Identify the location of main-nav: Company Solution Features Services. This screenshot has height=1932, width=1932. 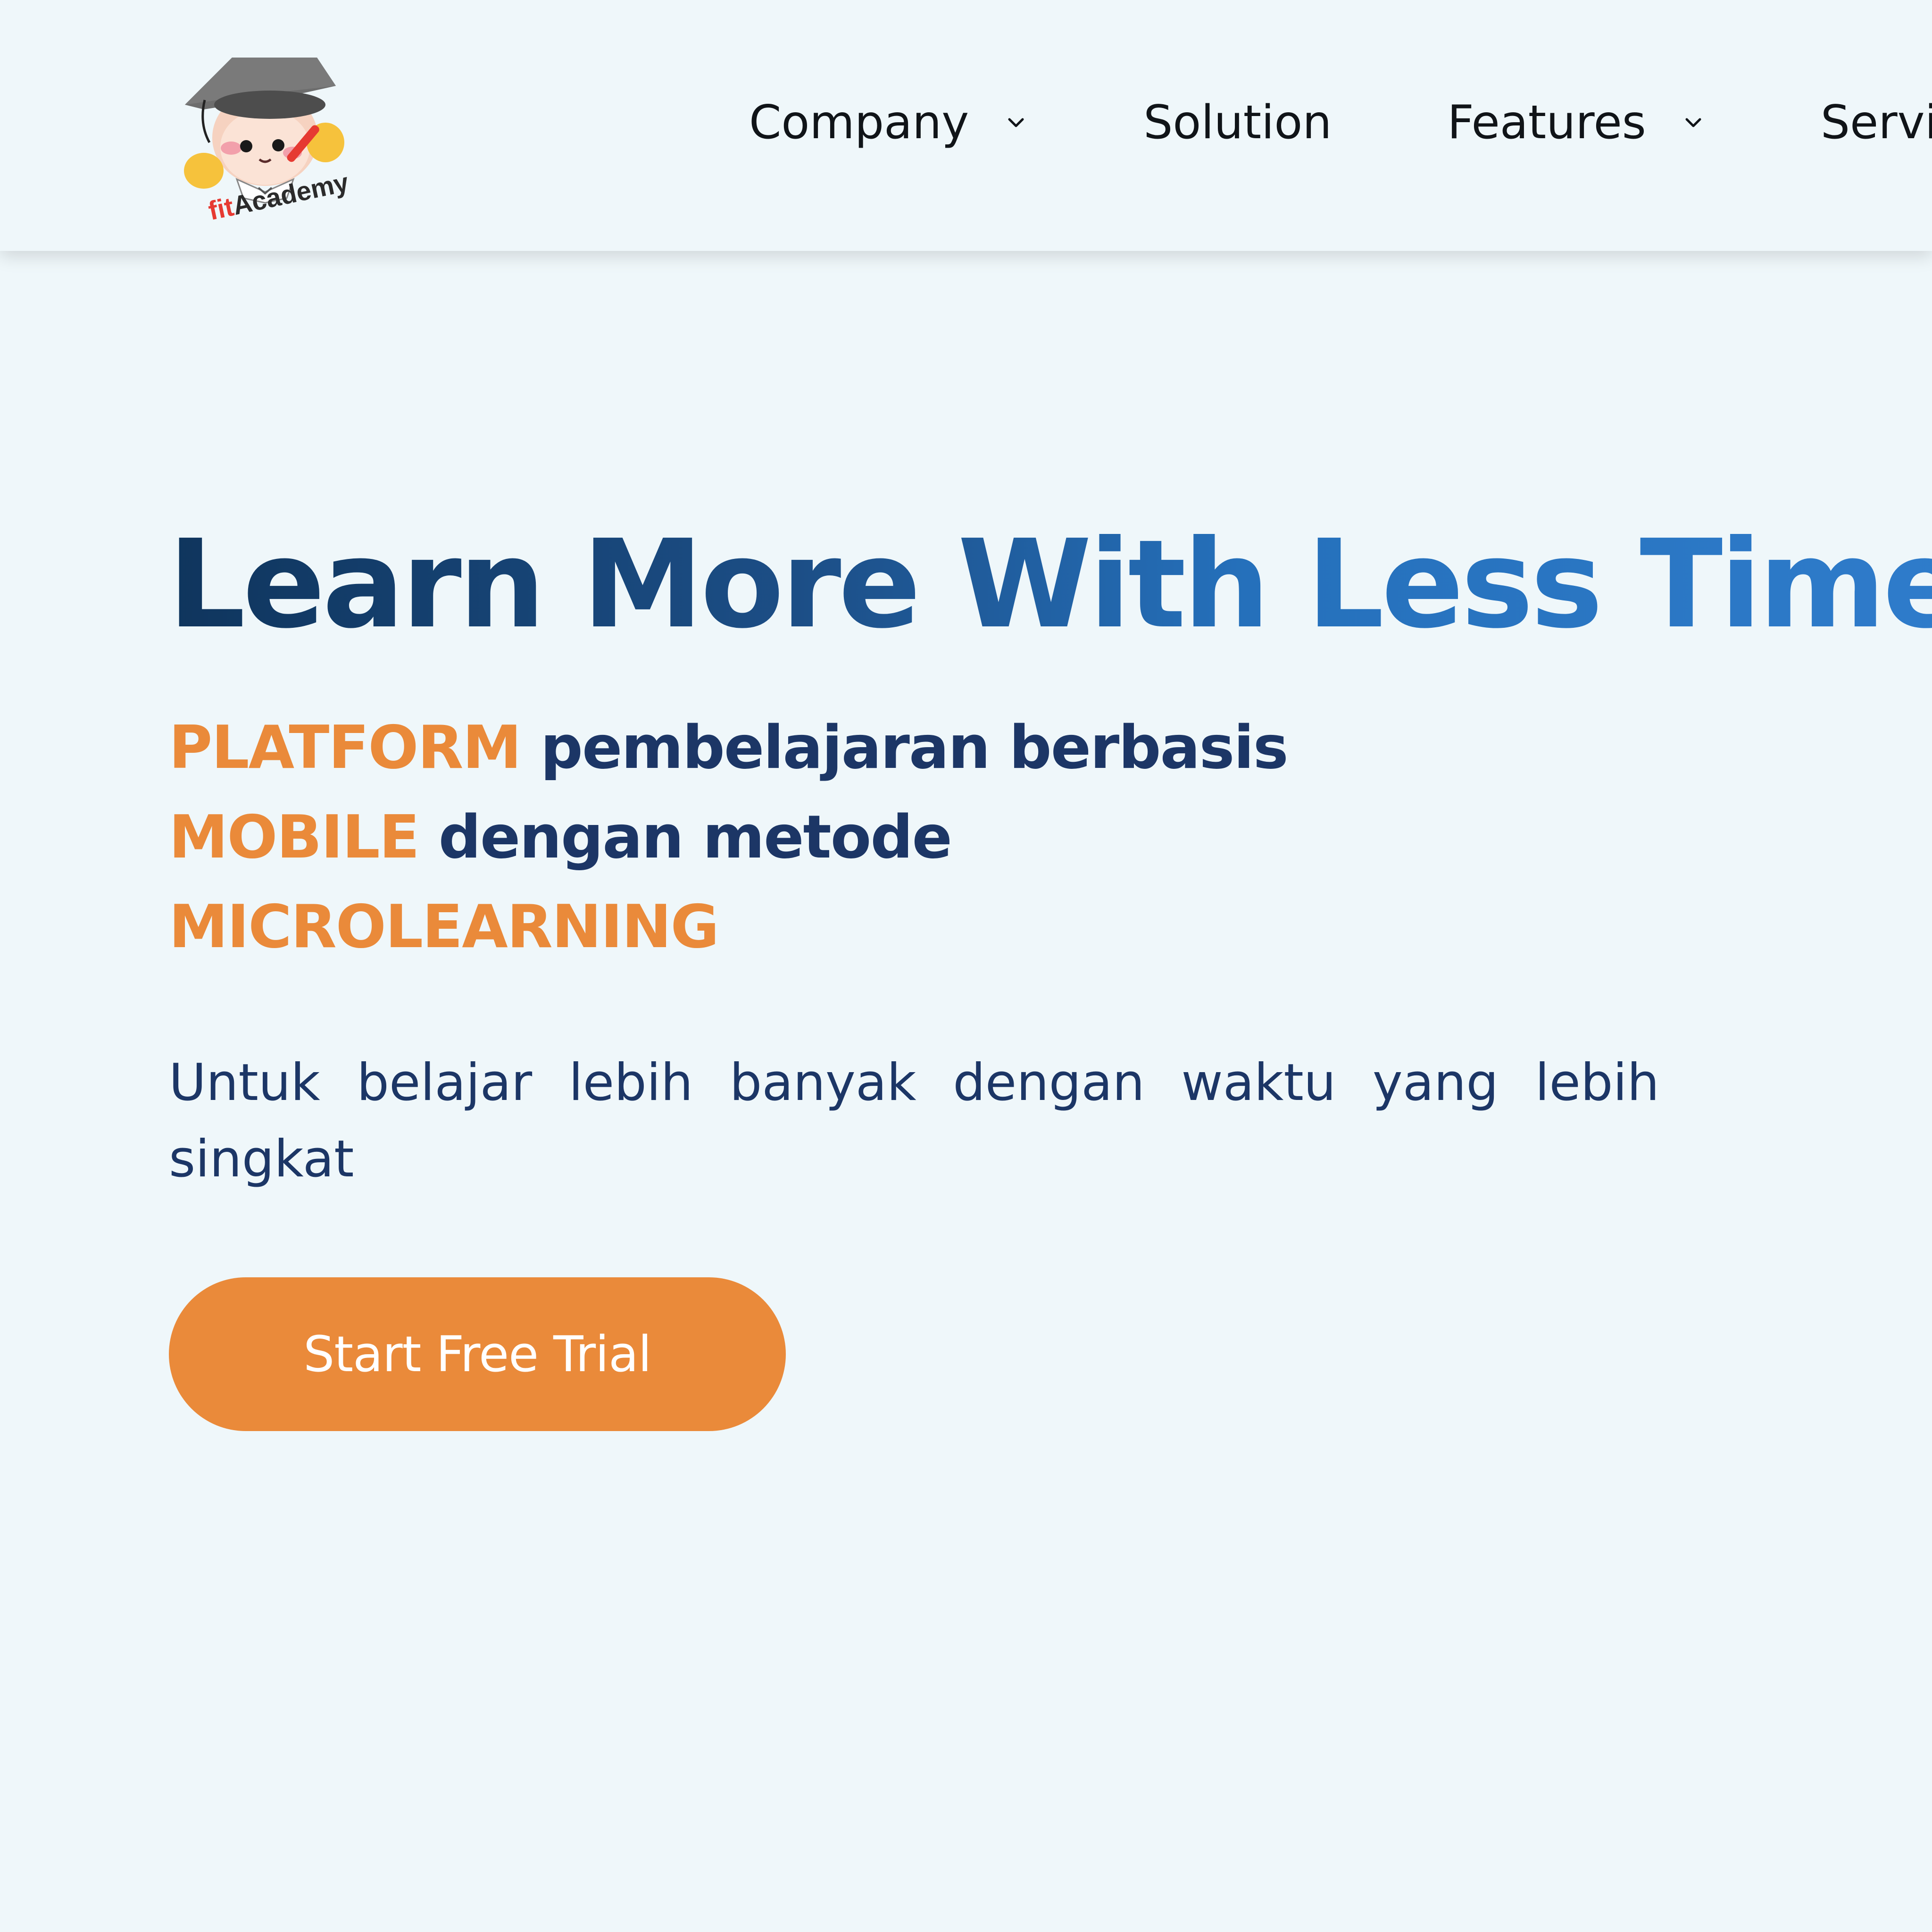
(1341, 123).